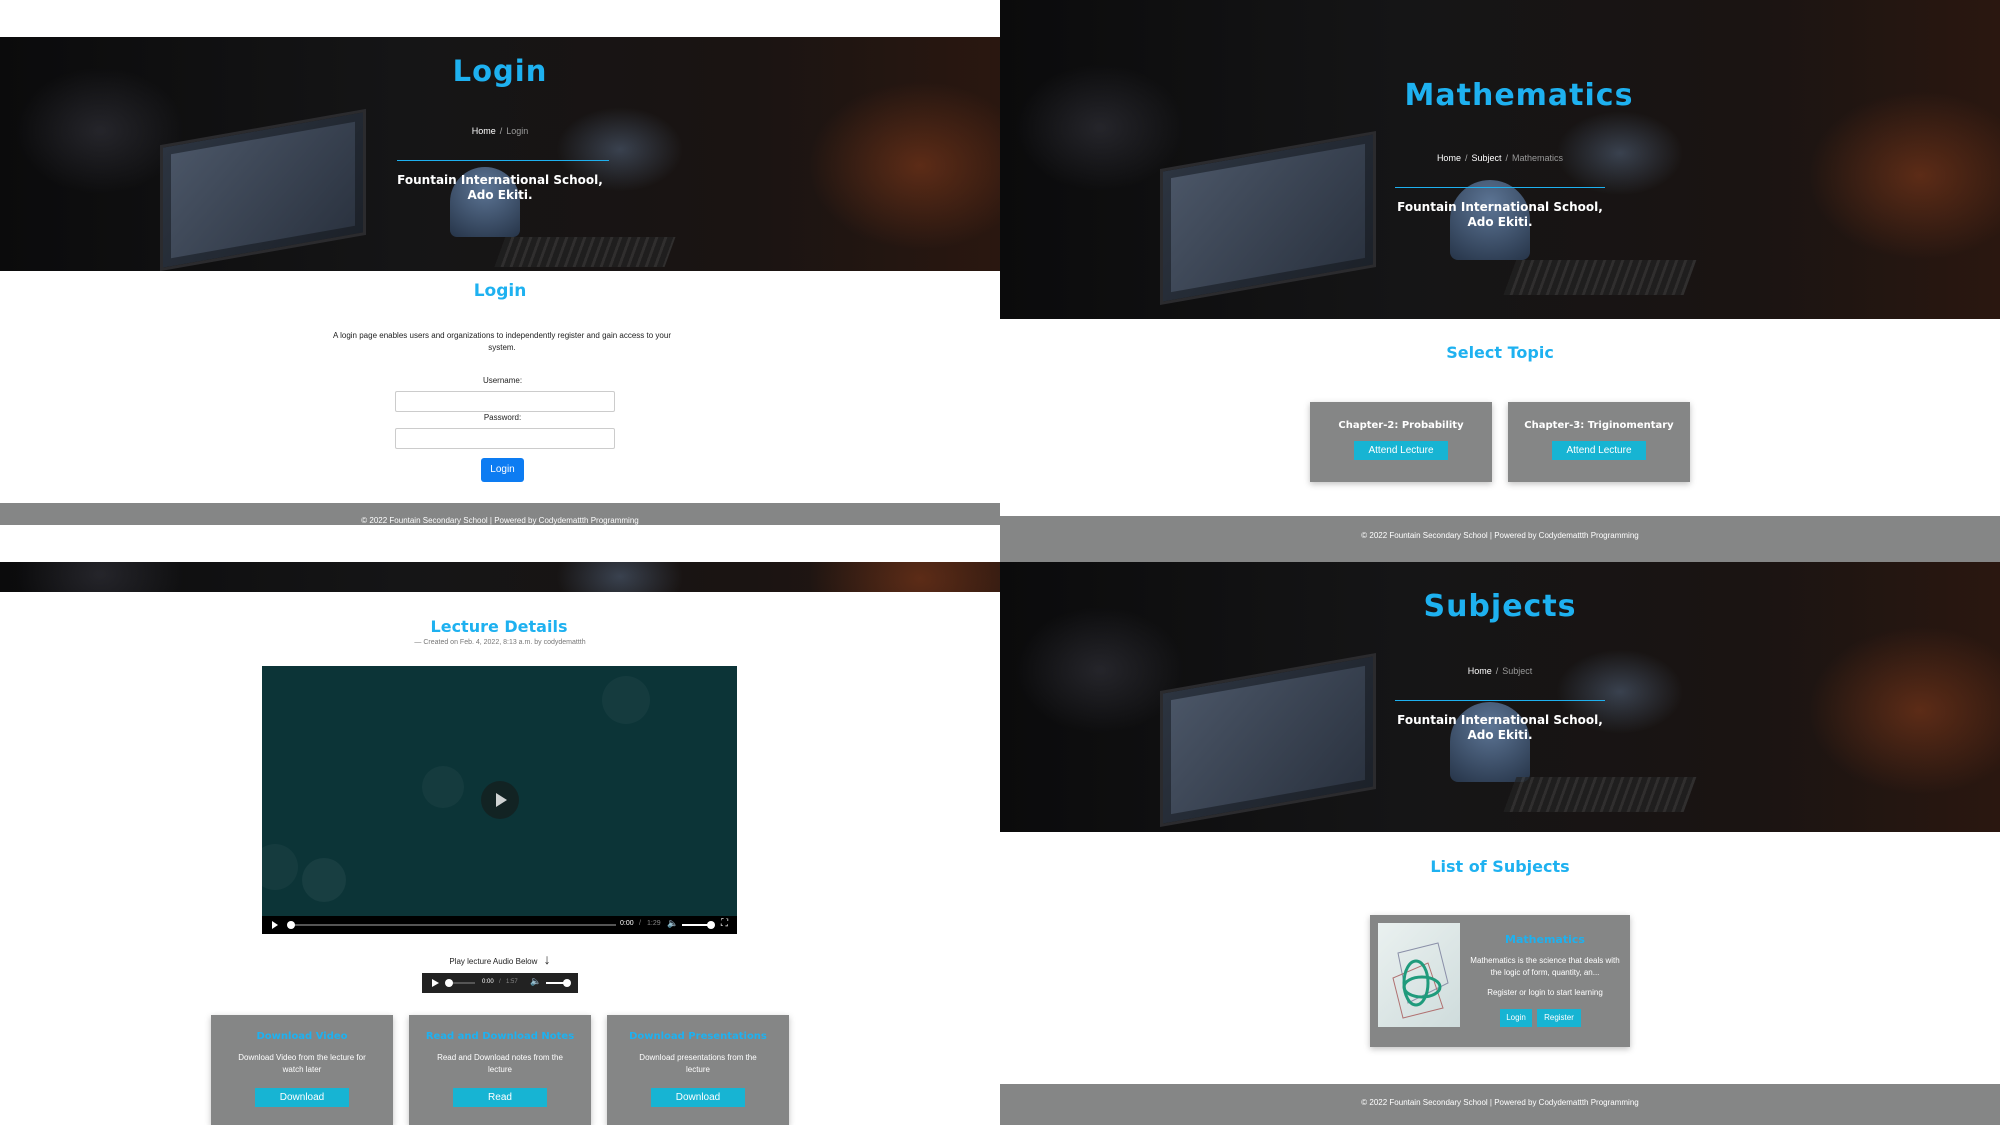  What do you see at coordinates (1516, 1018) in the screenshot?
I see `subject-login-button: Login` at bounding box center [1516, 1018].